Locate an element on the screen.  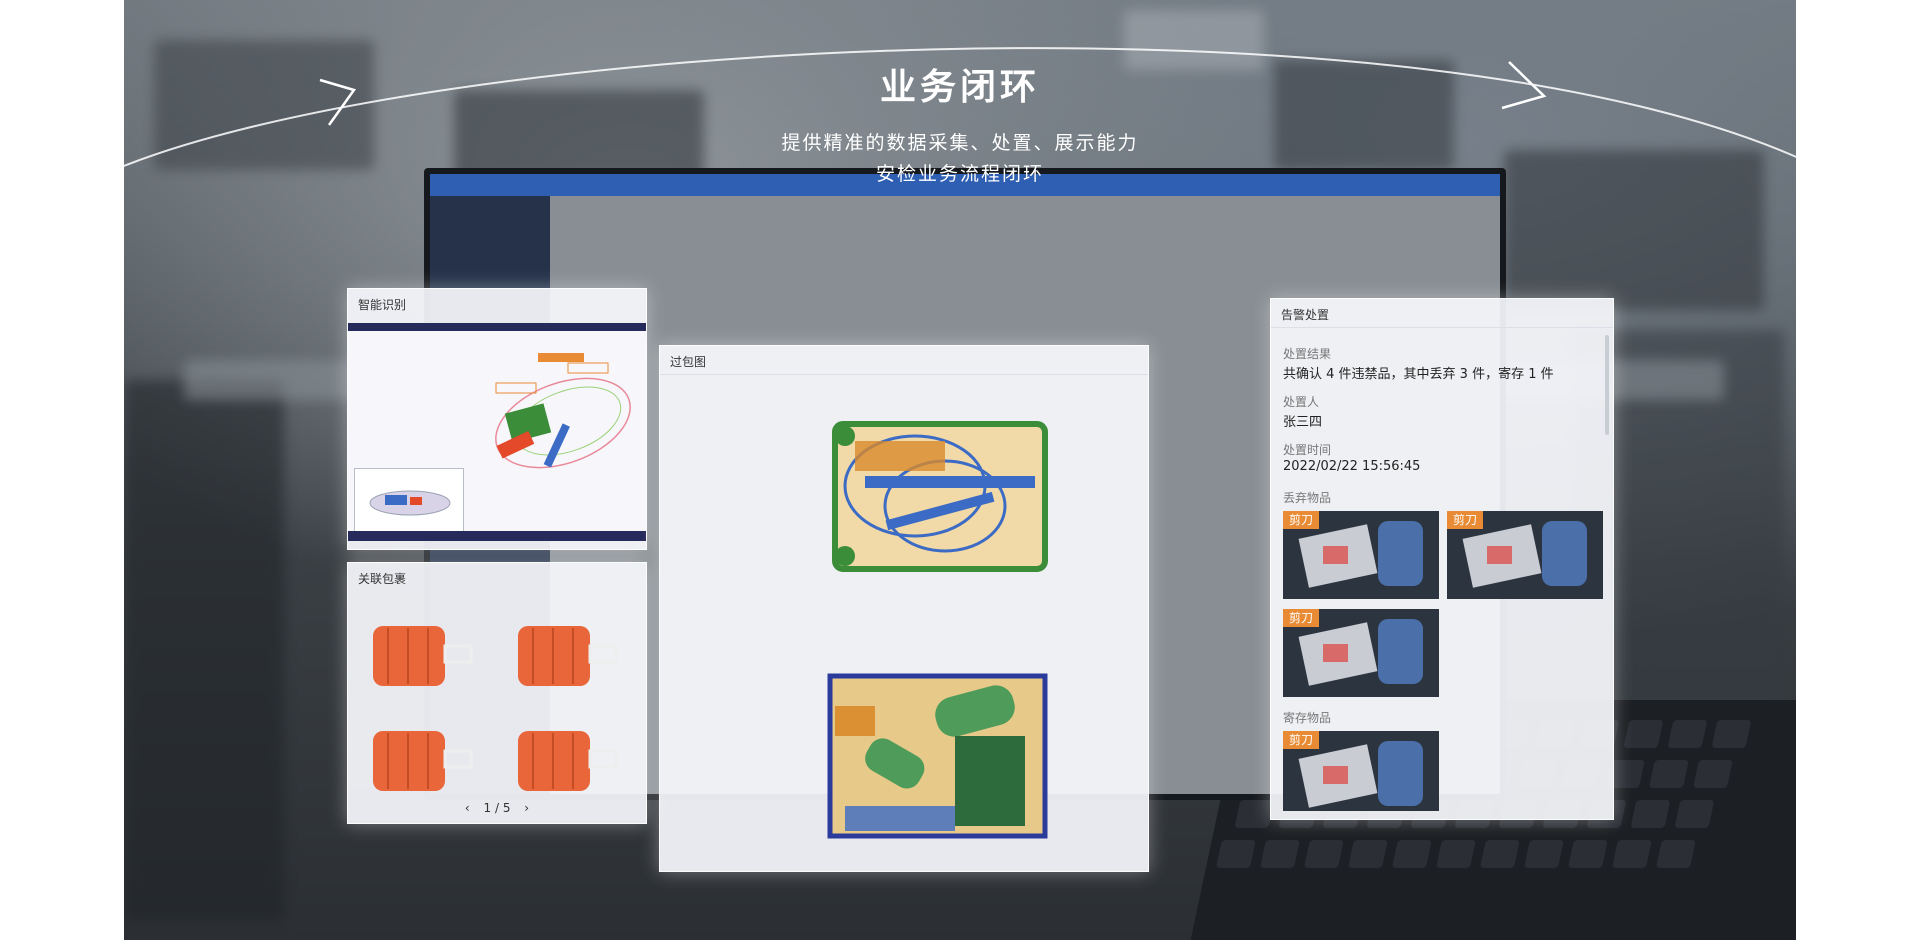
pagination: ‹ 1 / 5 › is located at coordinates (497, 808).